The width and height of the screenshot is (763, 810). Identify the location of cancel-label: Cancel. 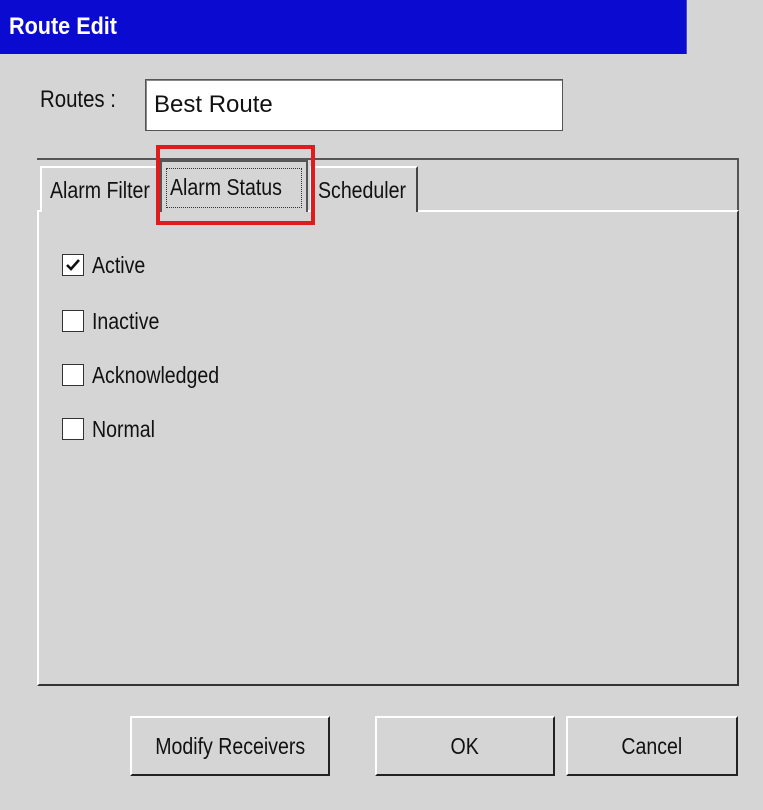
(652, 745).